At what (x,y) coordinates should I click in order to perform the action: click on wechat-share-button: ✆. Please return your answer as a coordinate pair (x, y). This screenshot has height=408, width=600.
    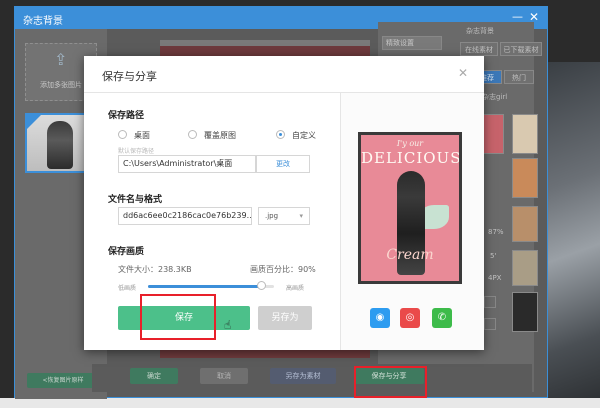
    Looking at the image, I should click on (442, 318).